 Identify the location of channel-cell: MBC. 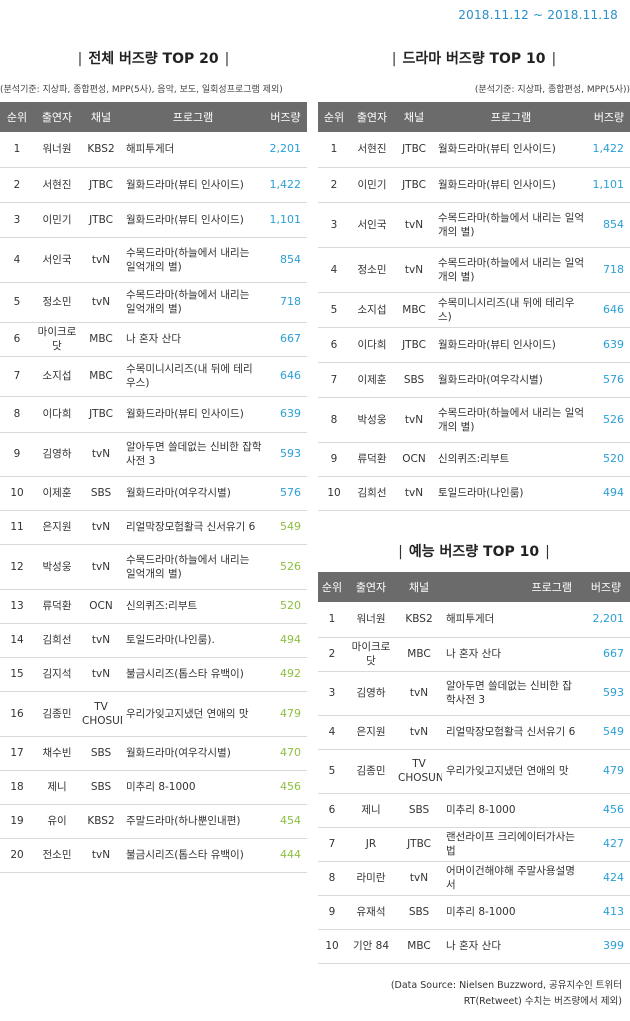
(414, 310).